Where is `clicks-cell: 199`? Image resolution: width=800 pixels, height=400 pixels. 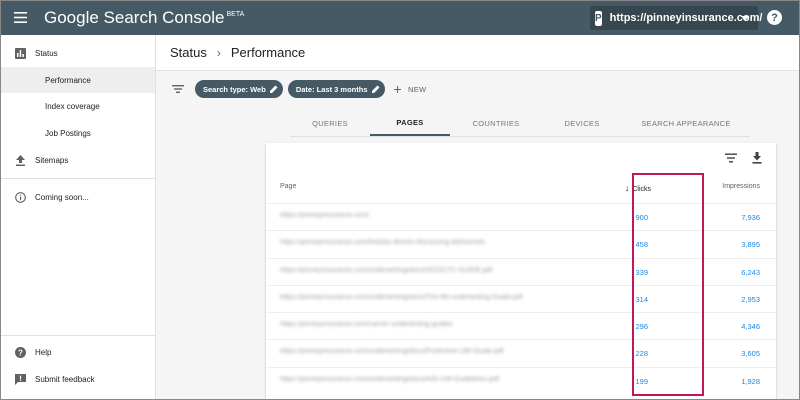 clicks-cell: 199 is located at coordinates (641, 381).